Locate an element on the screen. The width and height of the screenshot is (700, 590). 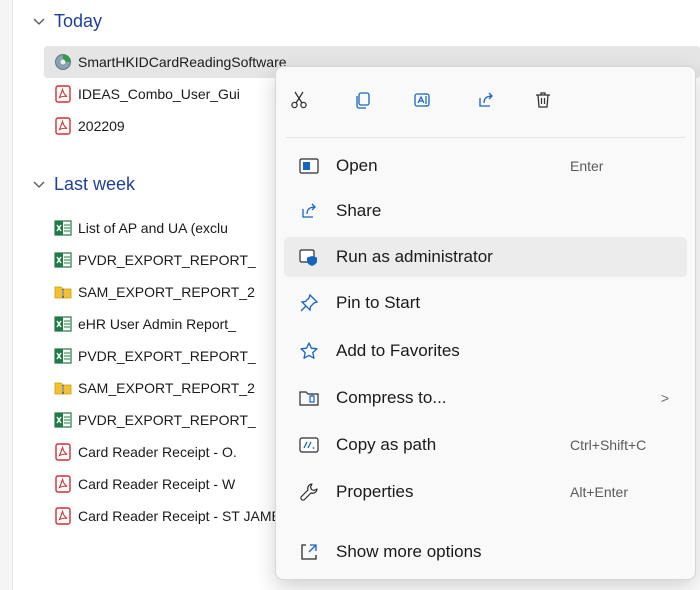
cut-button is located at coordinates (299, 102).